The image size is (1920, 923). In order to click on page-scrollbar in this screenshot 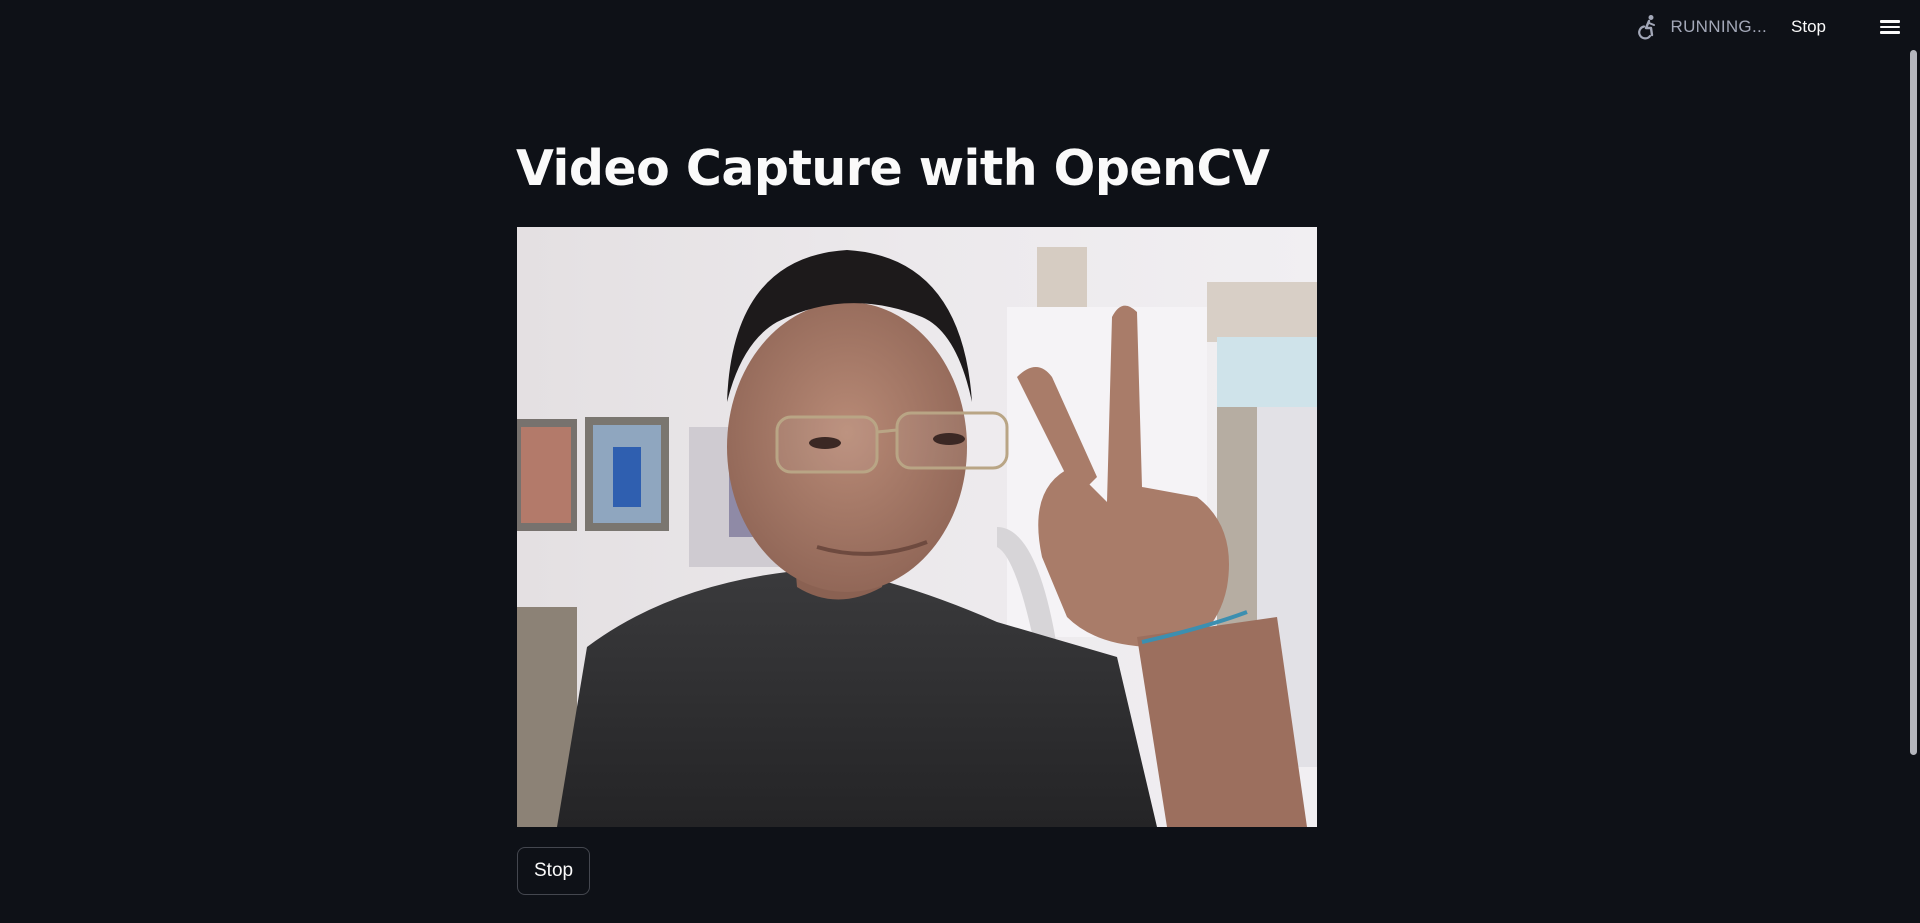, I will do `click(1913, 402)`.